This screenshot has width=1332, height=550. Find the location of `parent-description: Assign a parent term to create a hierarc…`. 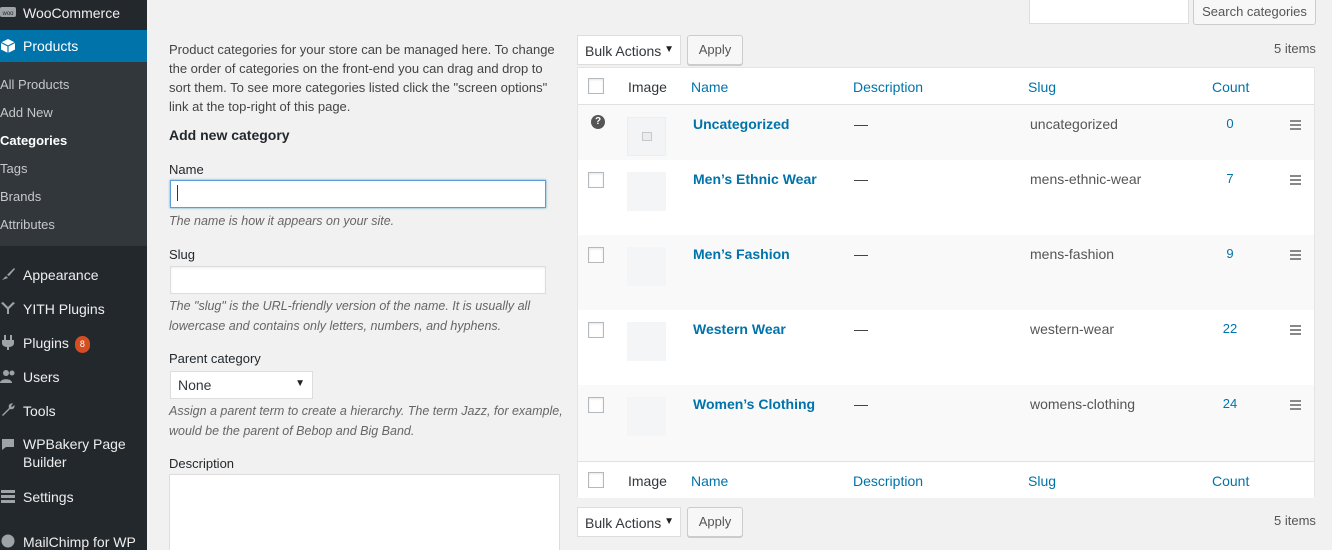

parent-description: Assign a parent term to create a hierarc… is located at coordinates (366, 421).